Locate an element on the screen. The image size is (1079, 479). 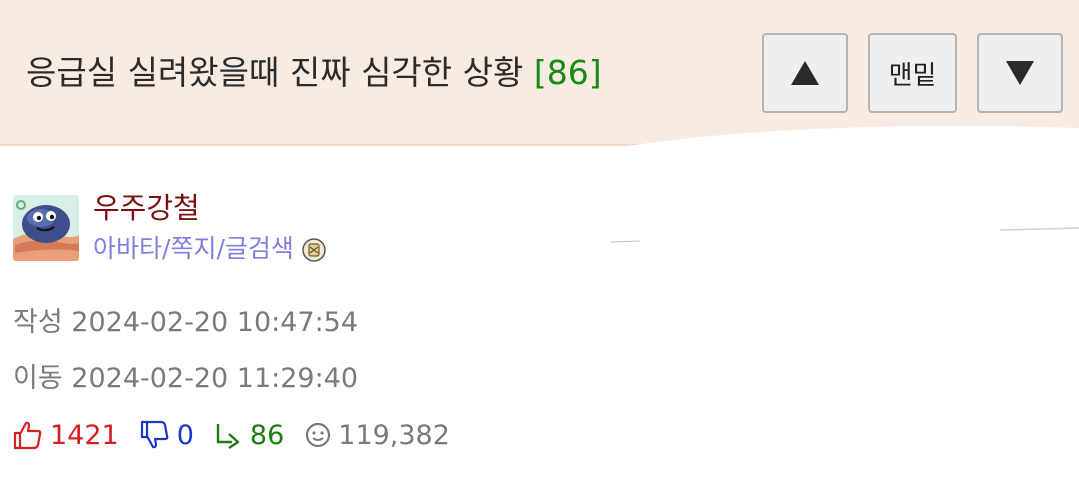
dislike-stat: 0 is located at coordinates (166, 435).